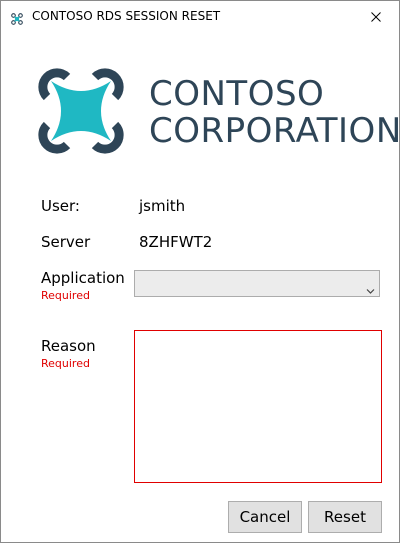 Image resolution: width=400 pixels, height=543 pixels. I want to click on close-icon, so click(376, 16).